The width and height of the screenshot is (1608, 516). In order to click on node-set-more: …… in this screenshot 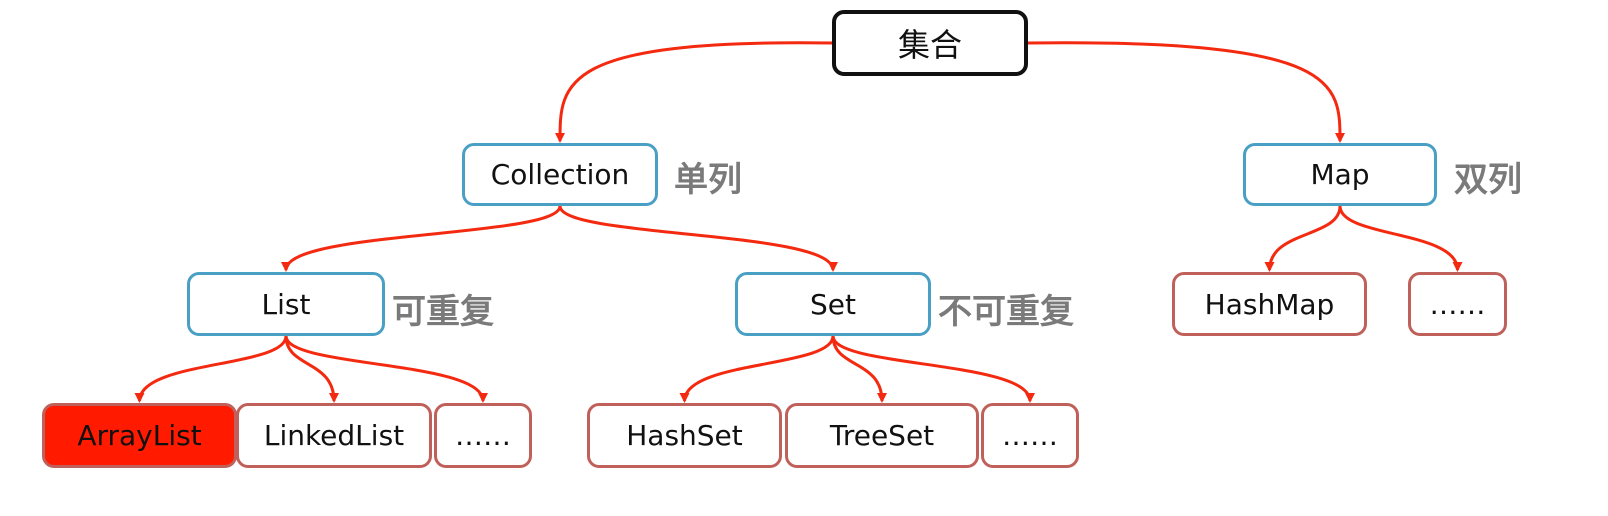, I will do `click(1030, 435)`.